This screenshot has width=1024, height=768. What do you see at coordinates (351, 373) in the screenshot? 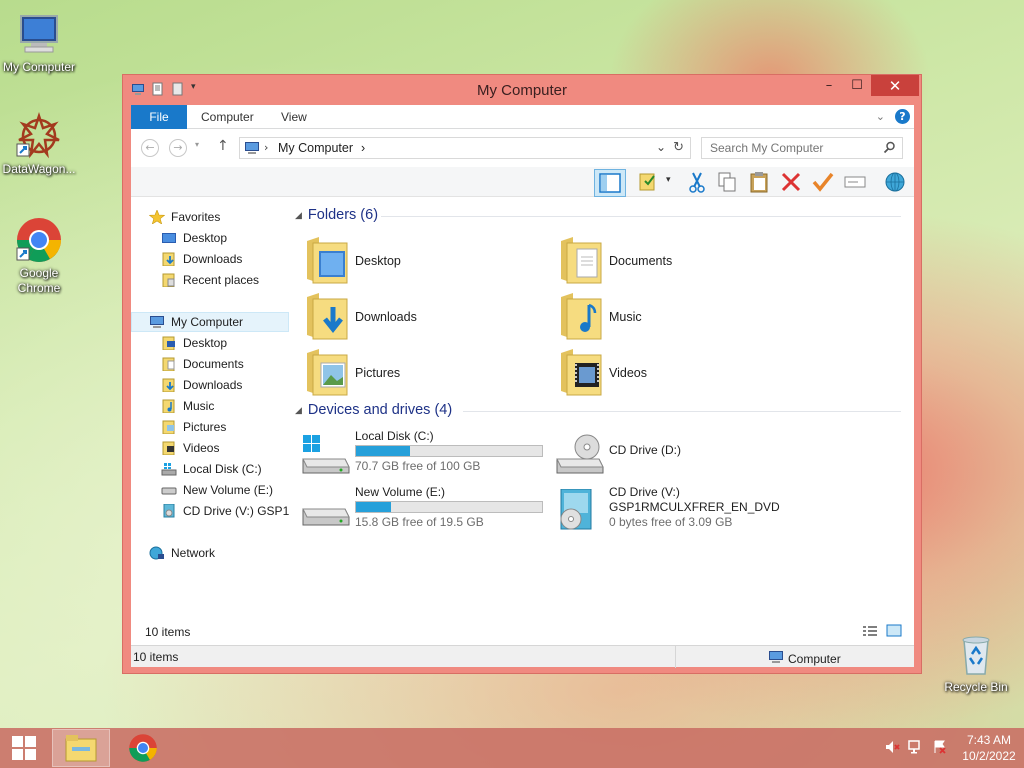
I see `folder-tile-pictures: Pictures` at bounding box center [351, 373].